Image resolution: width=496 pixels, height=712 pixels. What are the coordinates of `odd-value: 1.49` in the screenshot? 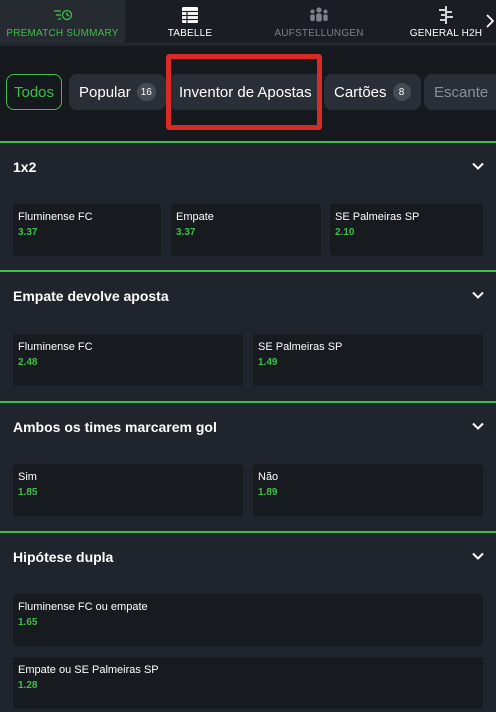 It's located at (268, 362).